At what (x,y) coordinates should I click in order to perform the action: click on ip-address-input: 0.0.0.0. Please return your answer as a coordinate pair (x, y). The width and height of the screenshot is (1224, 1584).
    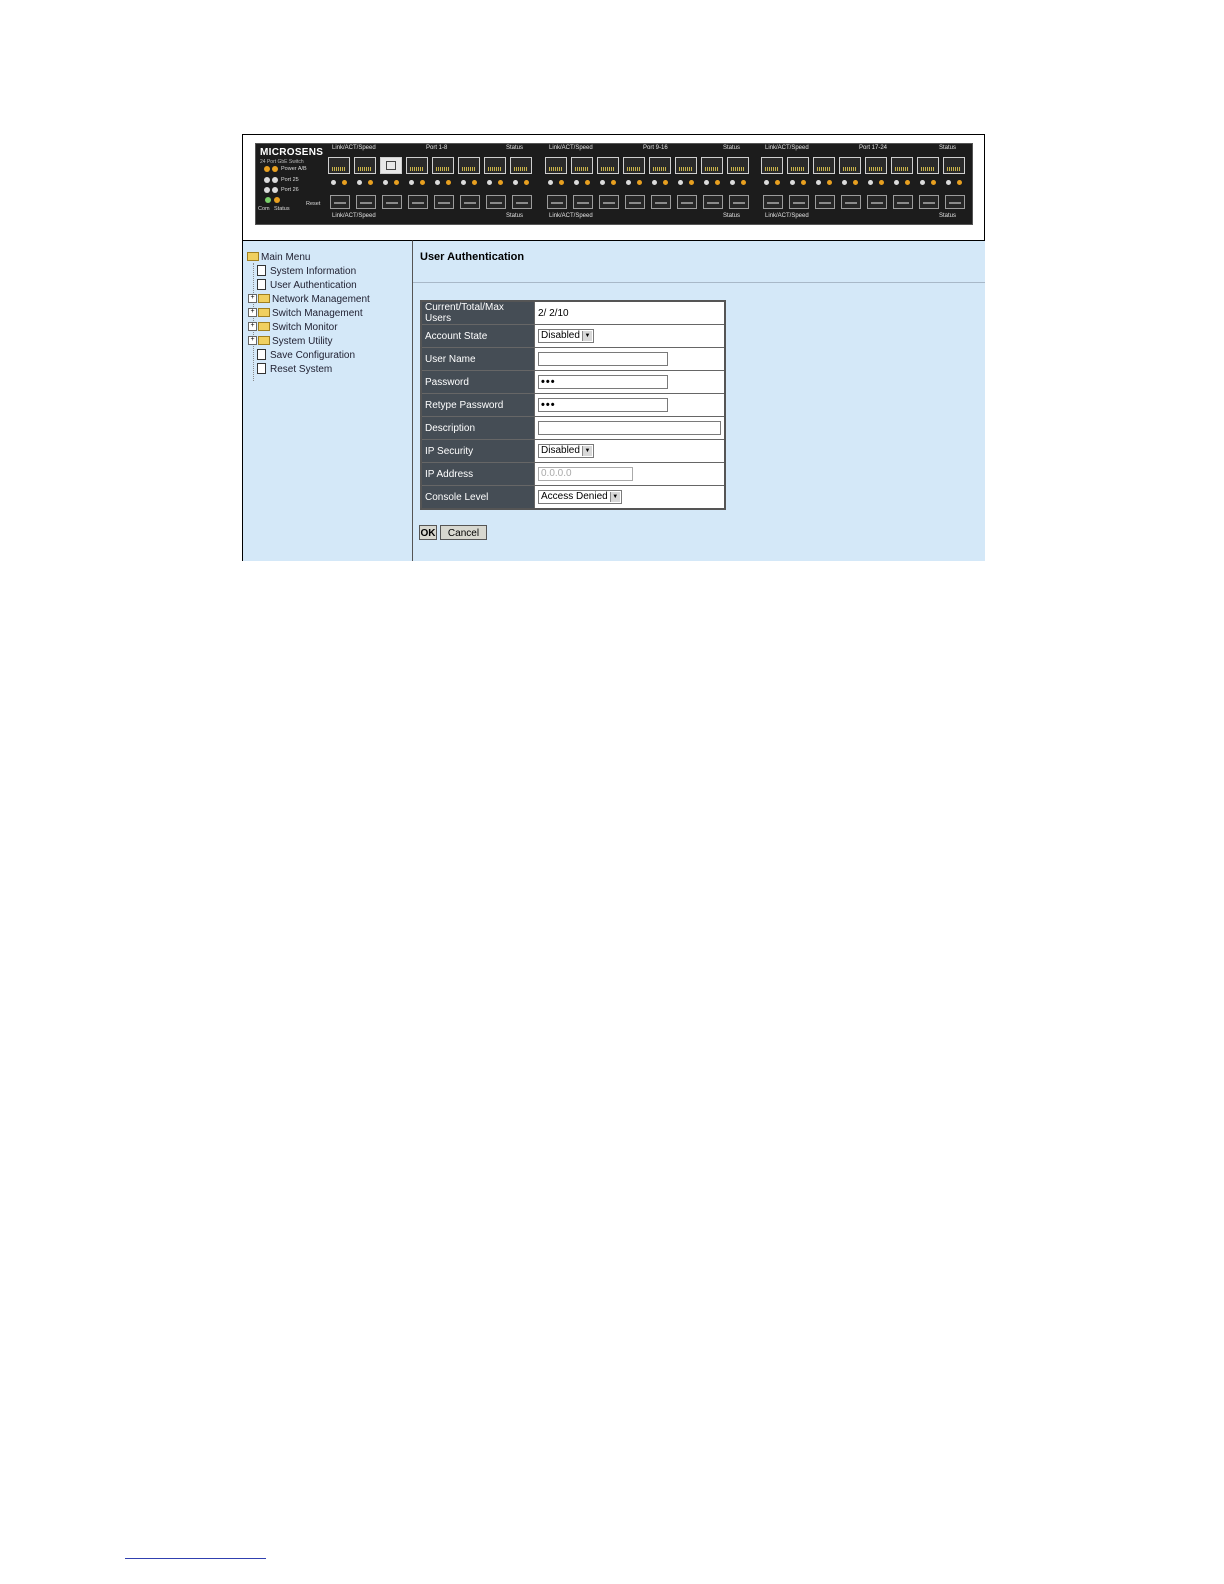
    Looking at the image, I should click on (585, 474).